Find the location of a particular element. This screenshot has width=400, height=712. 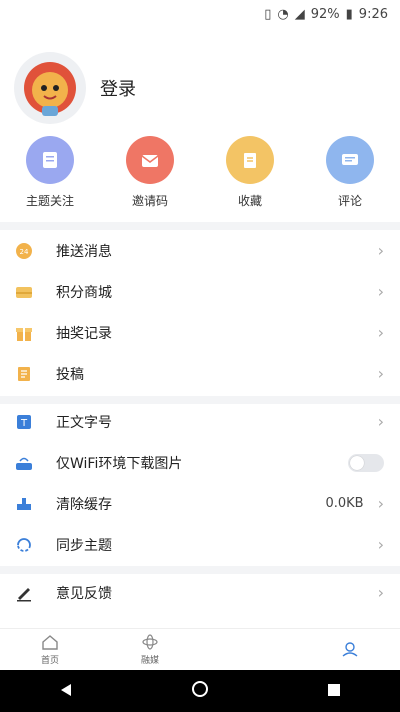

menu-wifi-only-download: 仅WiFi环境下载图片 is located at coordinates (200, 462).